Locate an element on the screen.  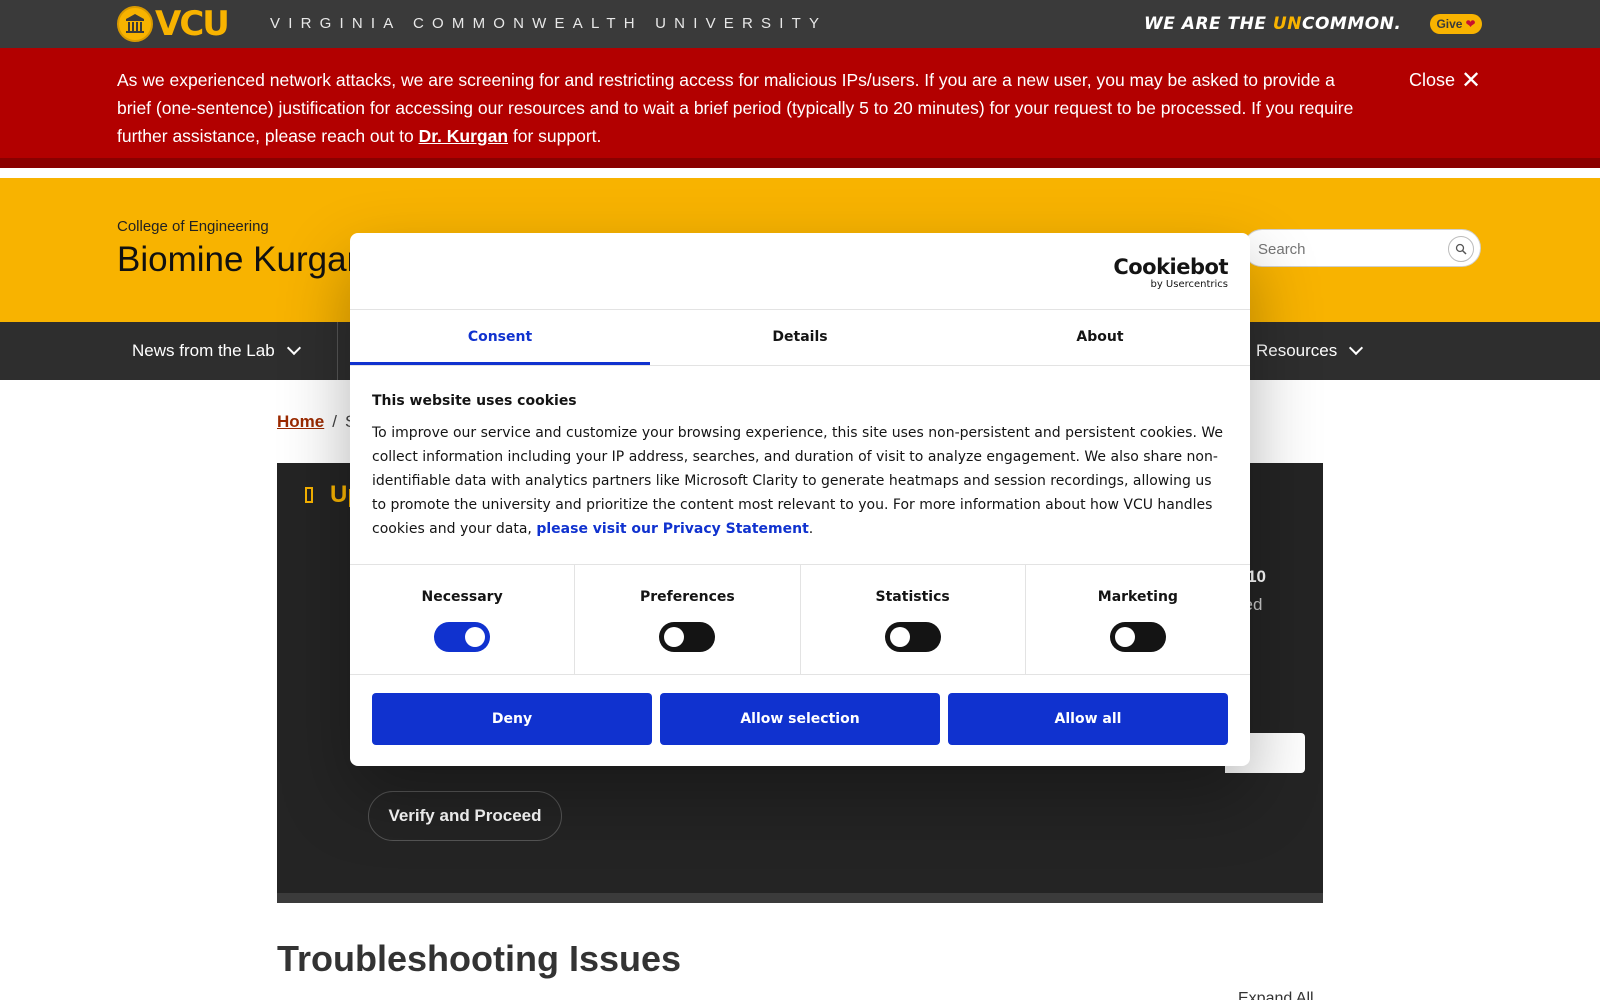
search-input is located at coordinates (1348, 249).